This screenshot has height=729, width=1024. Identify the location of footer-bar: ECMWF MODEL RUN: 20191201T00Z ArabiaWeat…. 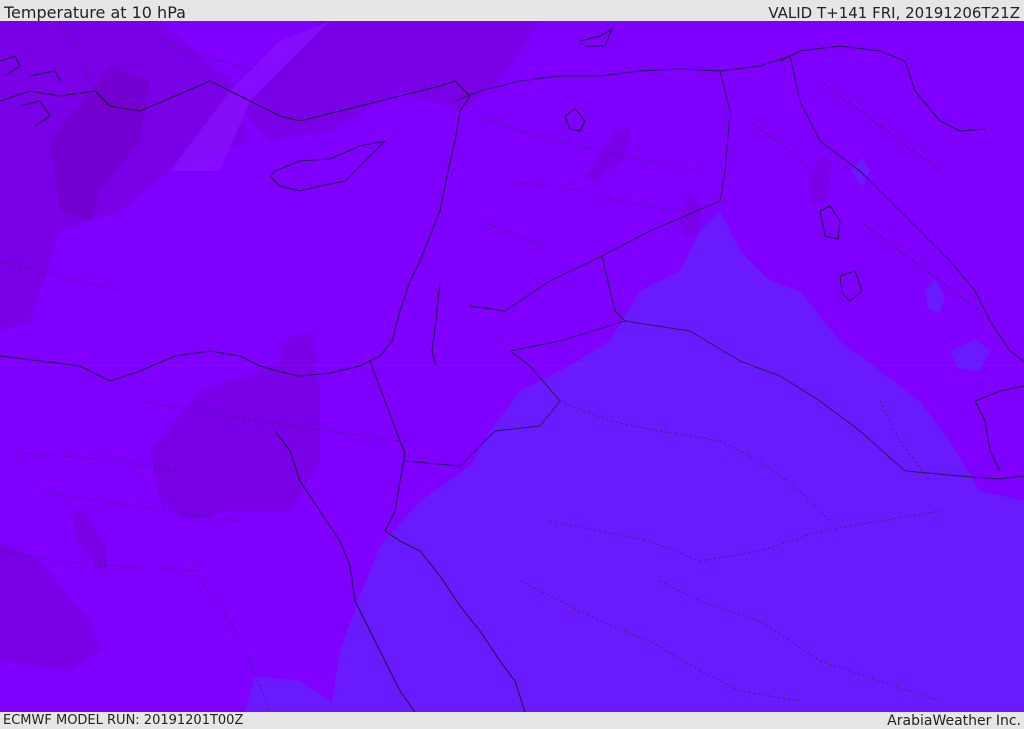
(512, 720).